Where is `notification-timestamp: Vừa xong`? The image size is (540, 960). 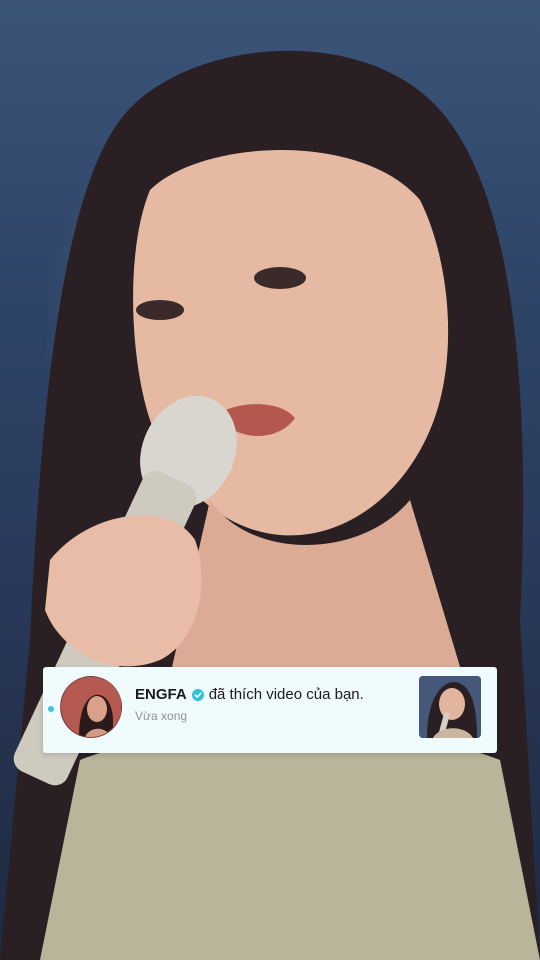
notification-timestamp: Vừa xong is located at coordinates (161, 716).